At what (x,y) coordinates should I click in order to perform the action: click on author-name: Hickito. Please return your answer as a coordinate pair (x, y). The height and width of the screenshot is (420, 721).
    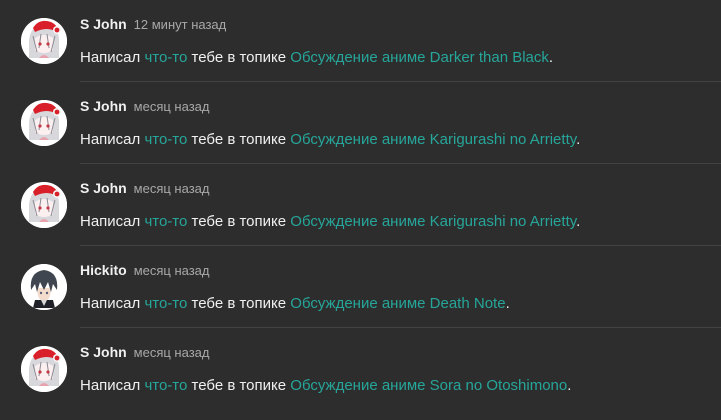
    Looking at the image, I should click on (103, 270).